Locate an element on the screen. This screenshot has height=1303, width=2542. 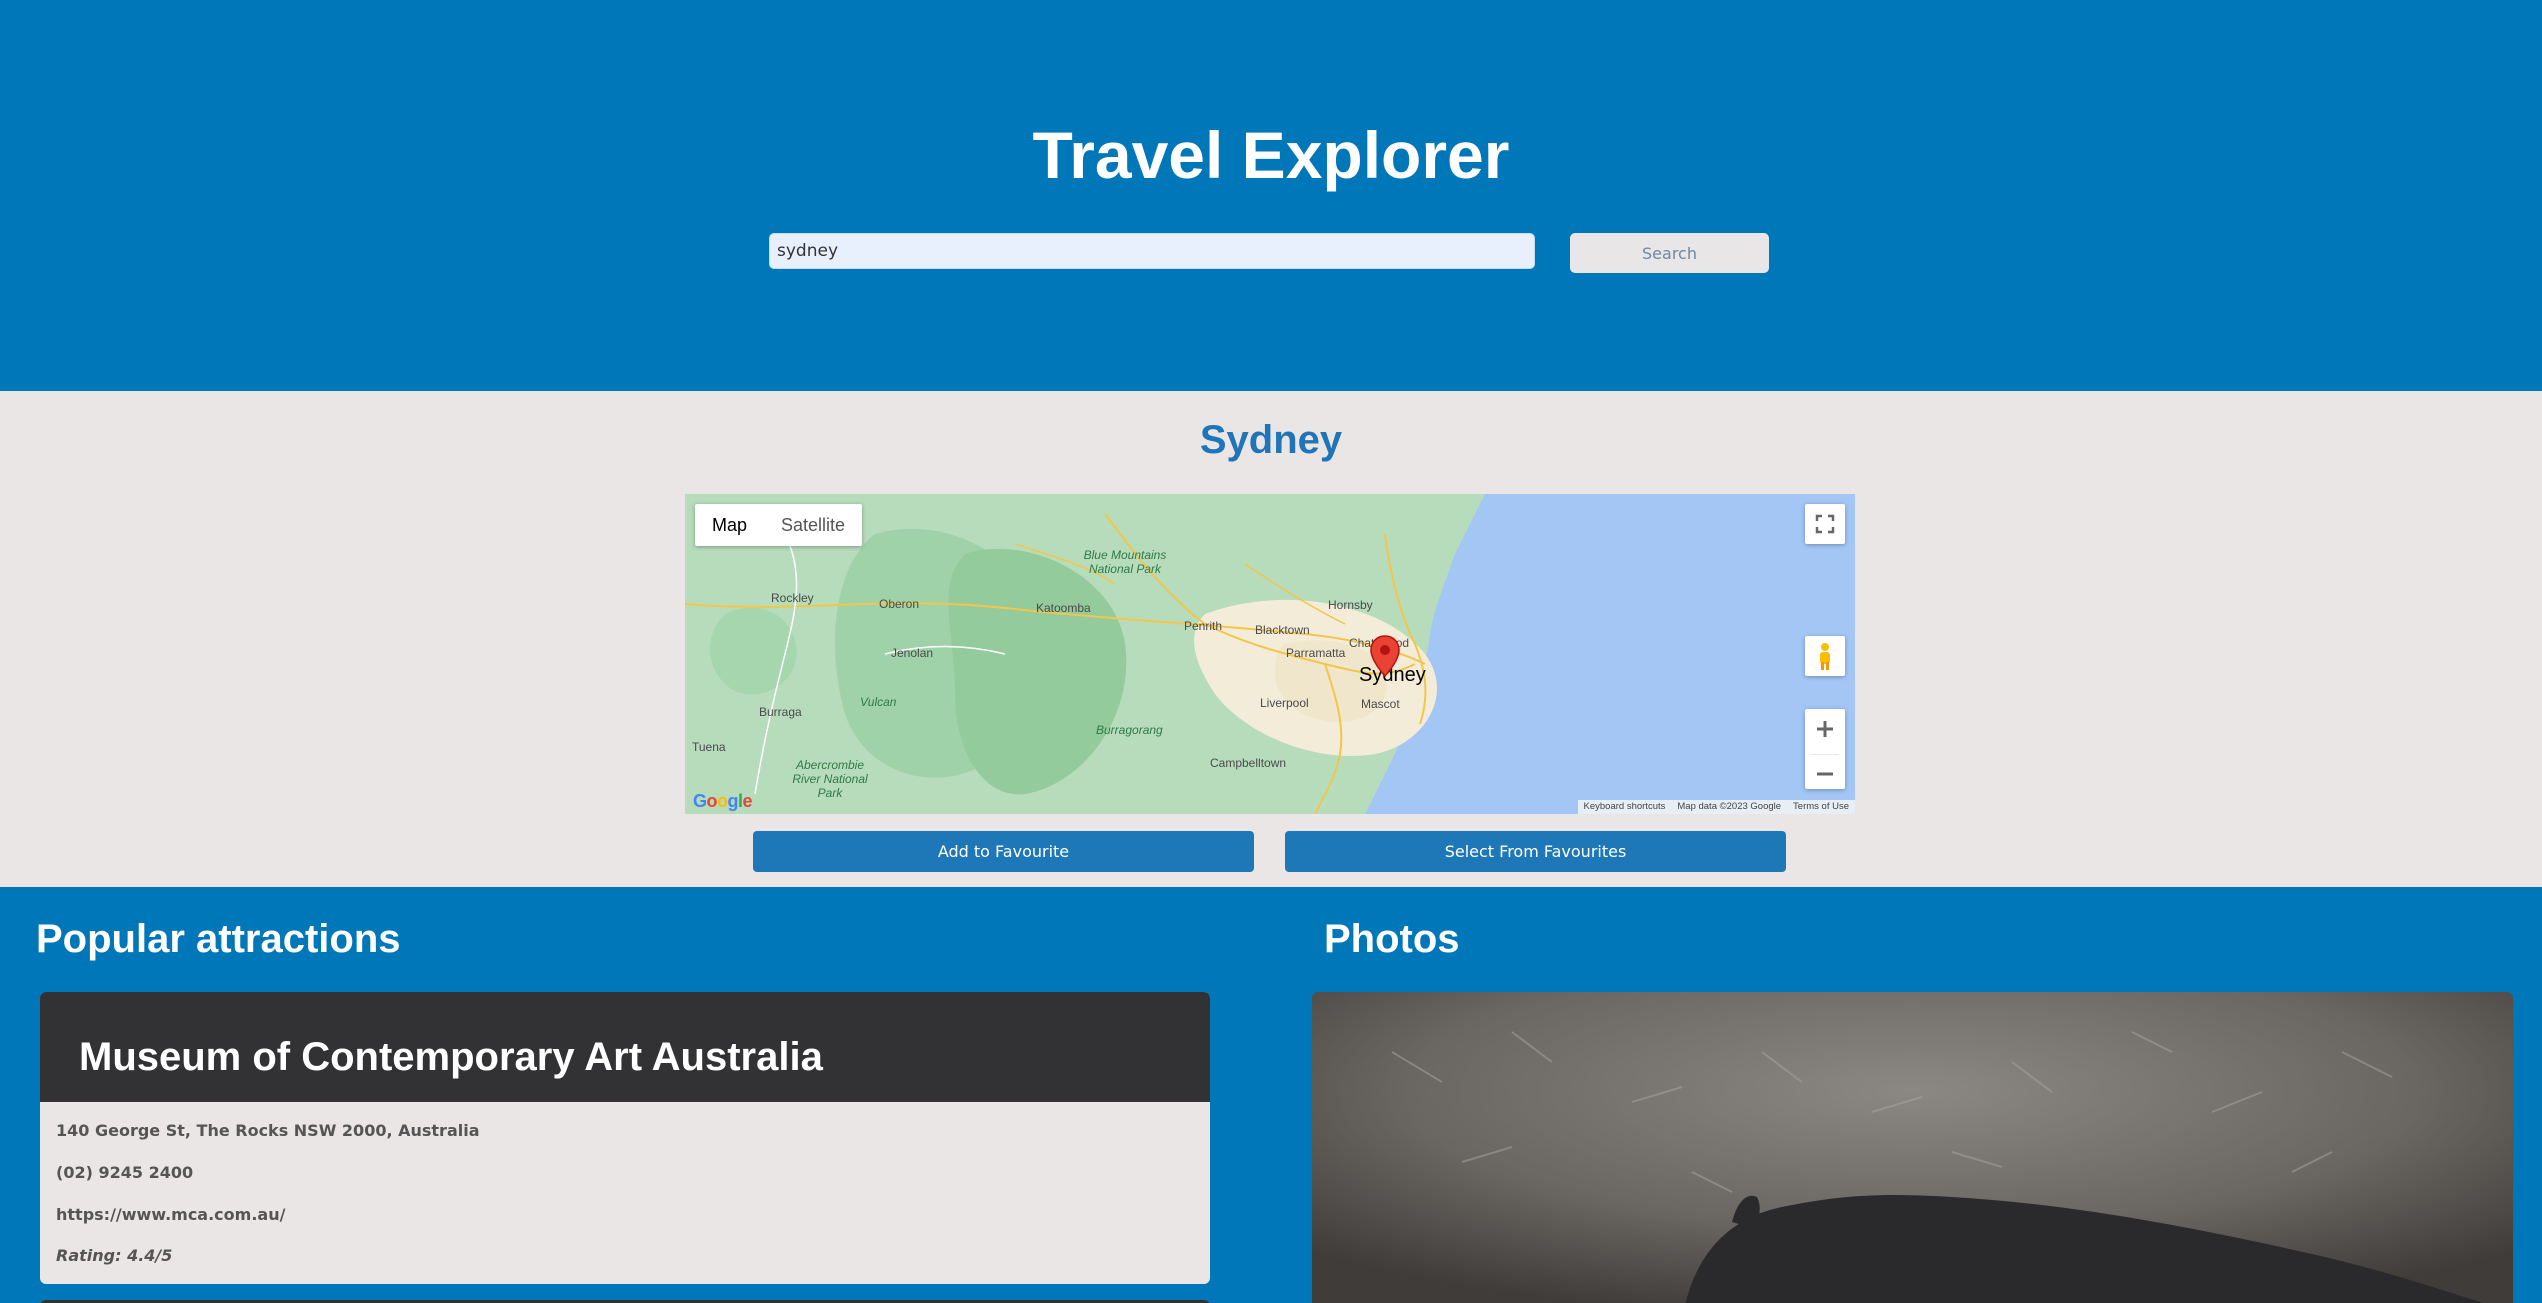
fullscreen-button is located at coordinates (1825, 524).